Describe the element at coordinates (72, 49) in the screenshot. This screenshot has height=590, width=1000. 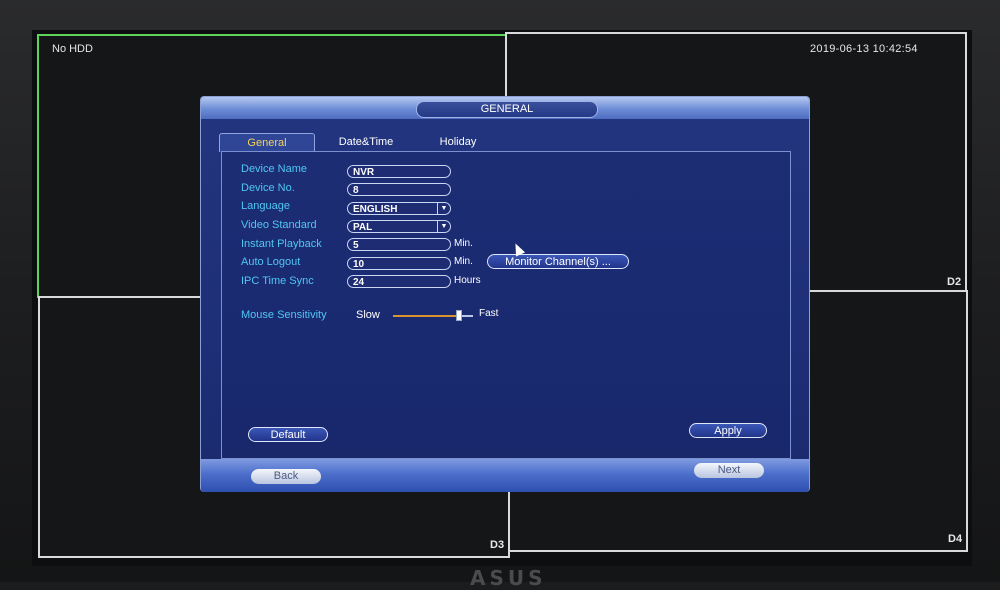
I see `hdd-status: No HDD` at that location.